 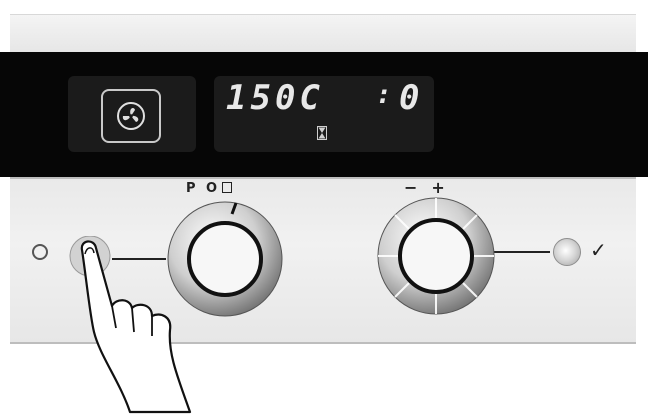 What do you see at coordinates (322, 133) in the screenshot?
I see `hourglass-icon` at bounding box center [322, 133].